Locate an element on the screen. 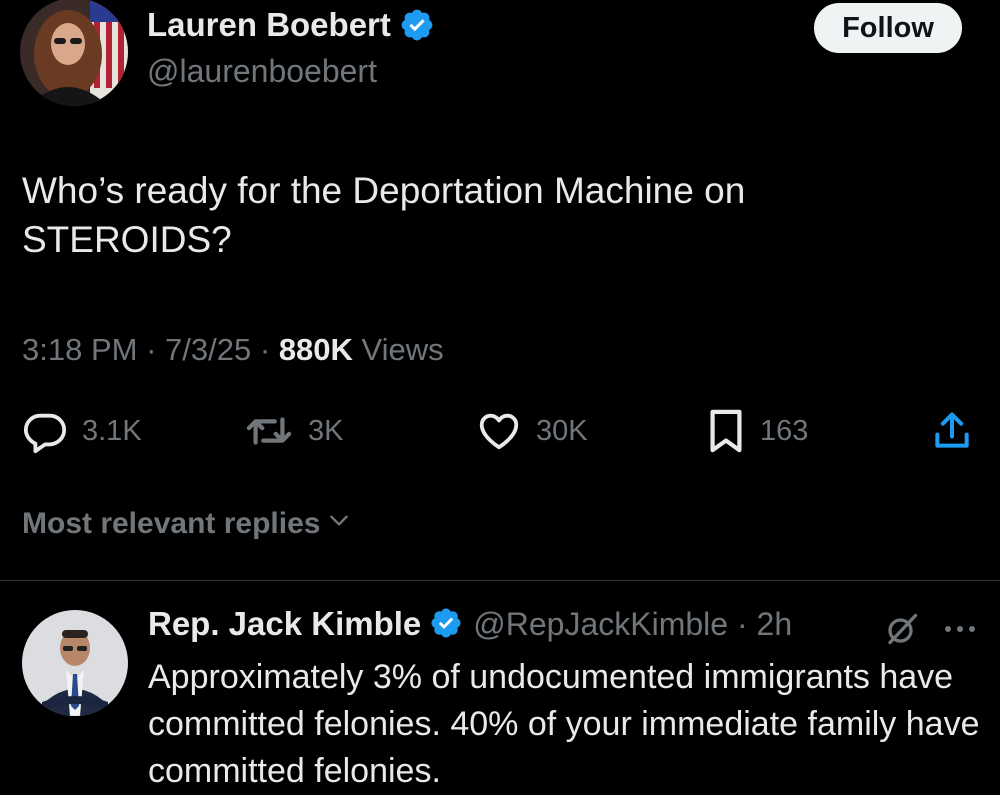 This screenshot has width=1000, height=795. repost-count: 3K is located at coordinates (326, 430).